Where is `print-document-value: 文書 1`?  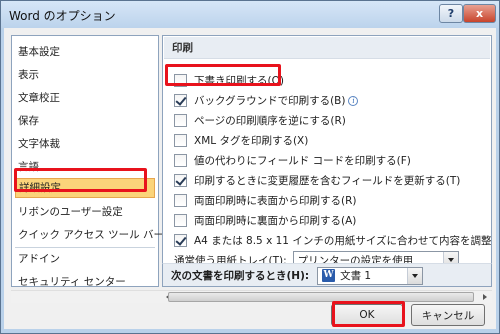
print-document-value: 文書 1 is located at coordinates (356, 276).